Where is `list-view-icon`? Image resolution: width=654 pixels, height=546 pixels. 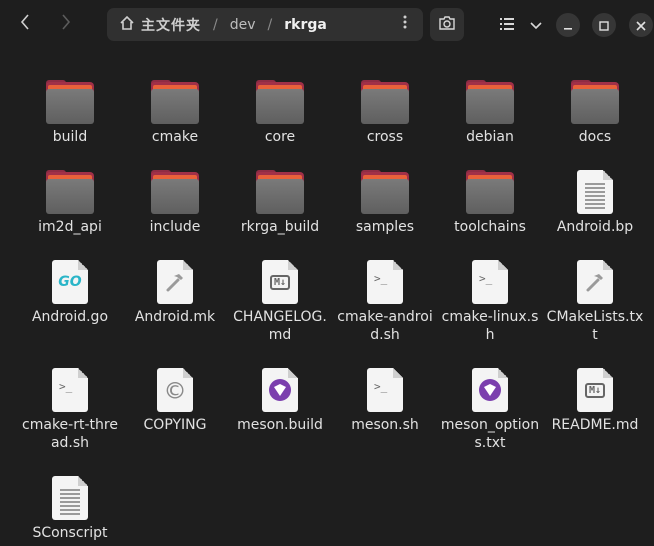 list-view-icon is located at coordinates (506, 24).